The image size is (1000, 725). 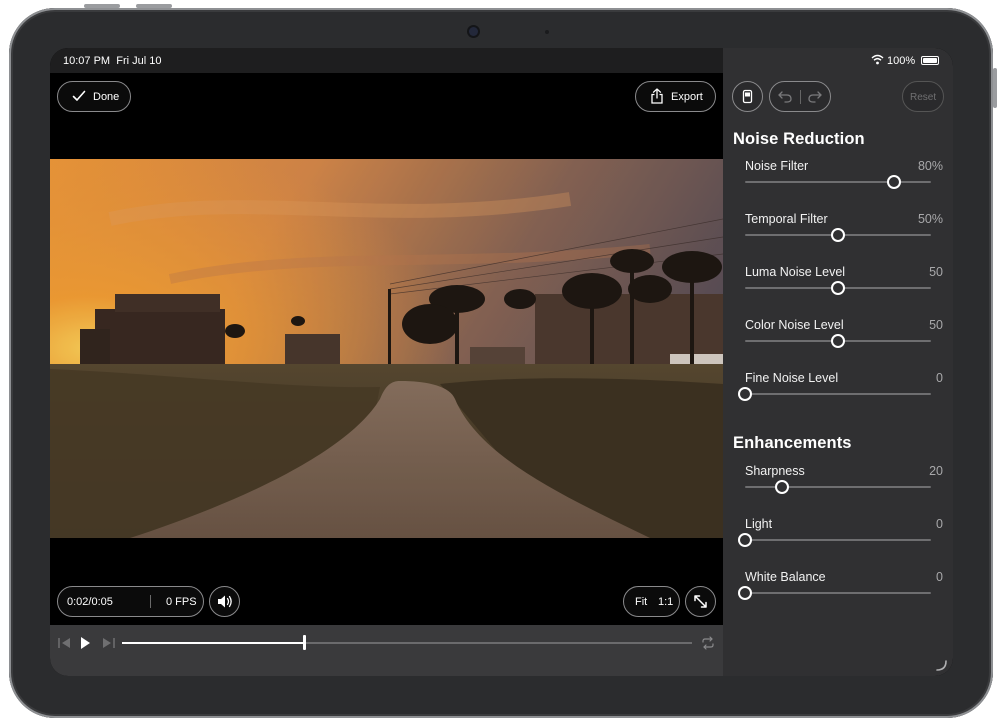 What do you see at coordinates (941, 665) in the screenshot?
I see `resize-grip-icon` at bounding box center [941, 665].